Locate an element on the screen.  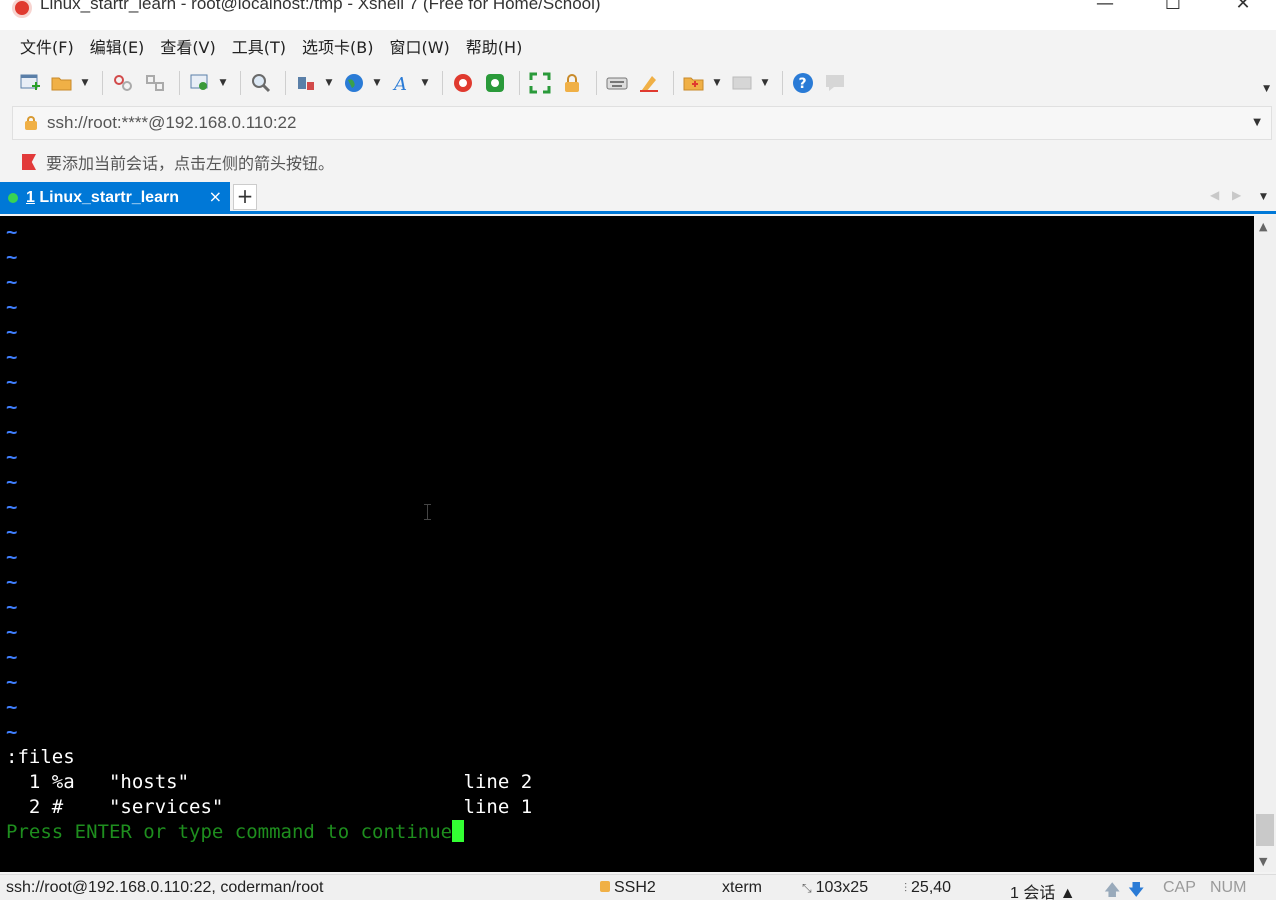
new-folder-button is located at coordinates (694, 83).